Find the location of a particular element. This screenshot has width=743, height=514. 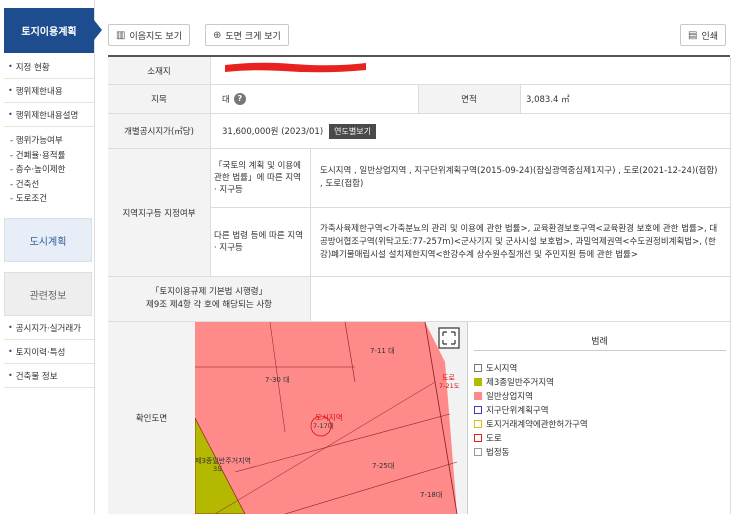

sidebar-item-land-history: • 토지이력·특성 is located at coordinates (49, 352).